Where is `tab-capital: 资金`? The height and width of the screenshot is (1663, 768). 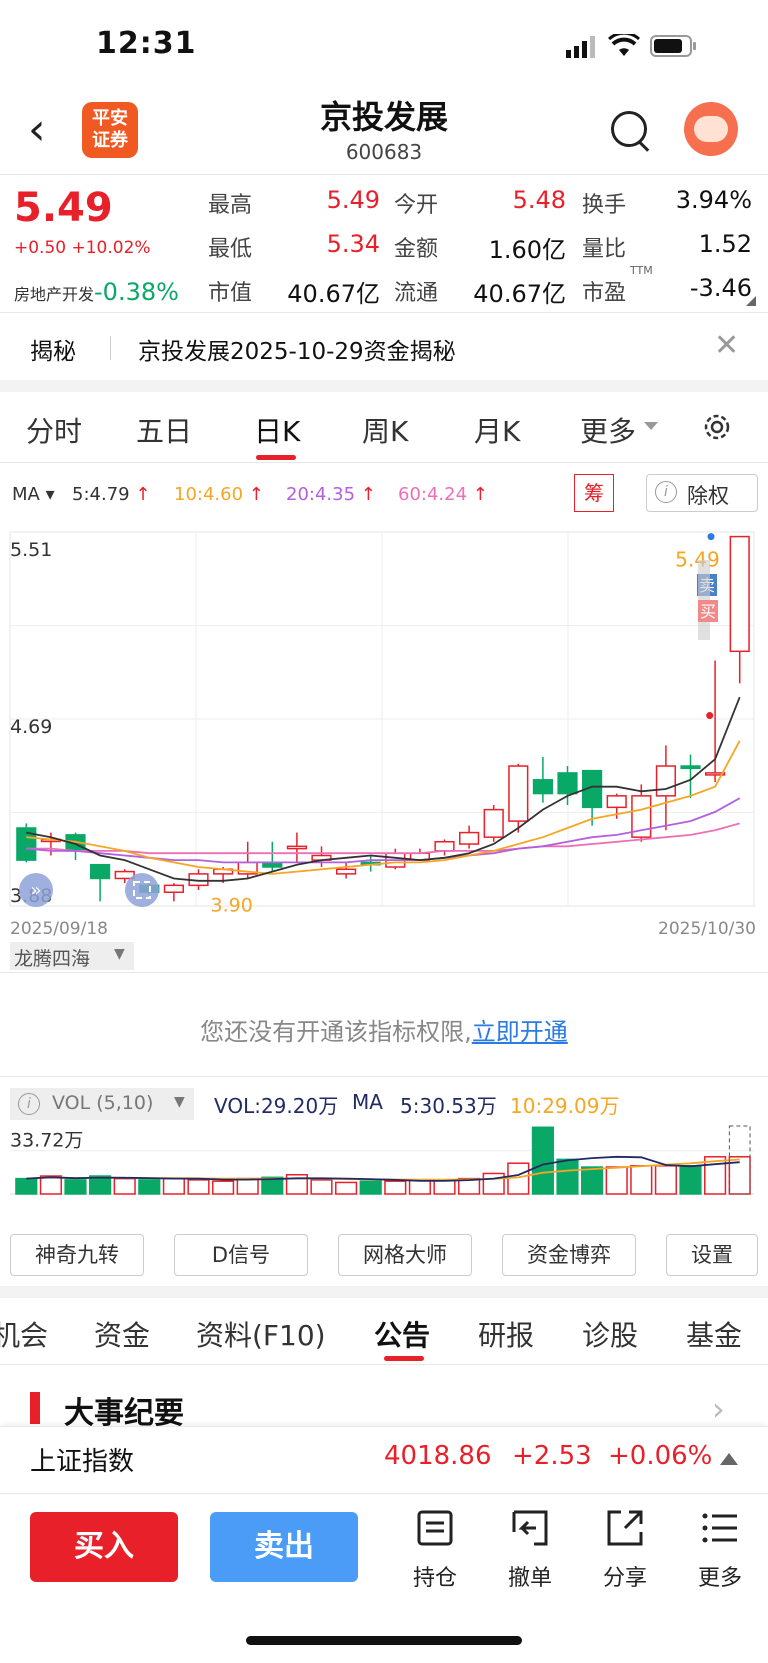 tab-capital: 资金 is located at coordinates (122, 1334).